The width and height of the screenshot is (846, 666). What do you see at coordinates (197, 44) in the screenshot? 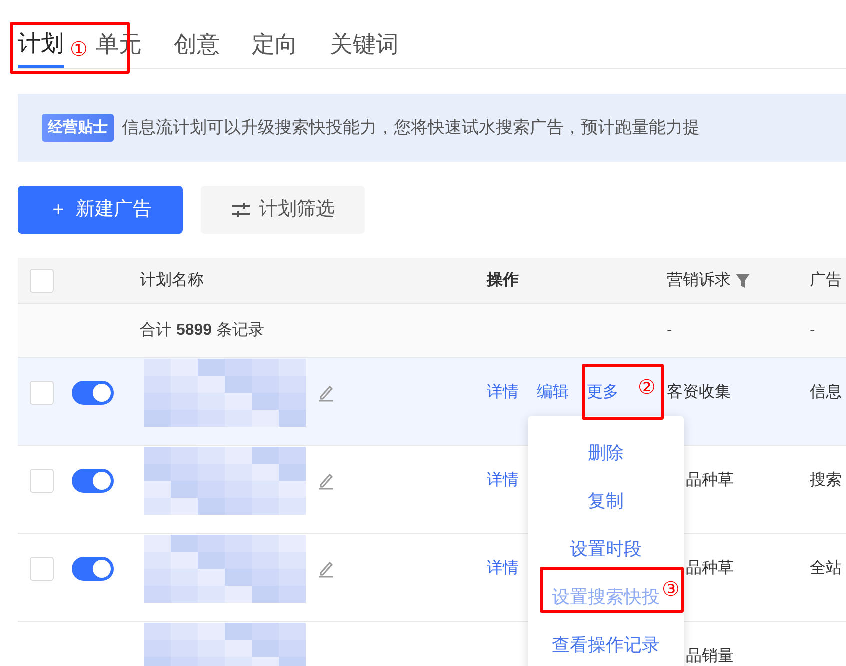
I see `tab: 创意` at bounding box center [197, 44].